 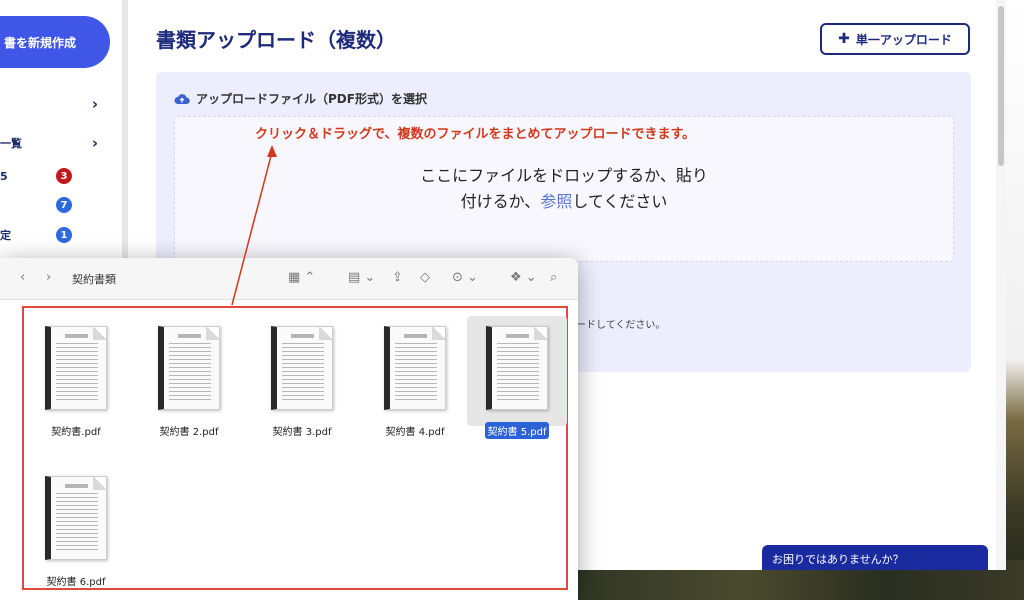 What do you see at coordinates (302, 432) in the screenshot?
I see `file-name: 契約書 3.pdf` at bounding box center [302, 432].